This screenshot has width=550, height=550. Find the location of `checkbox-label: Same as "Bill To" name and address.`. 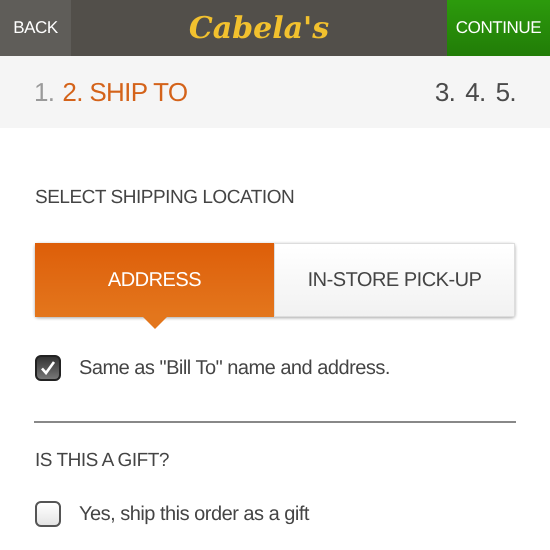

checkbox-label: Same as "Bill To" name and address. is located at coordinates (234, 368).